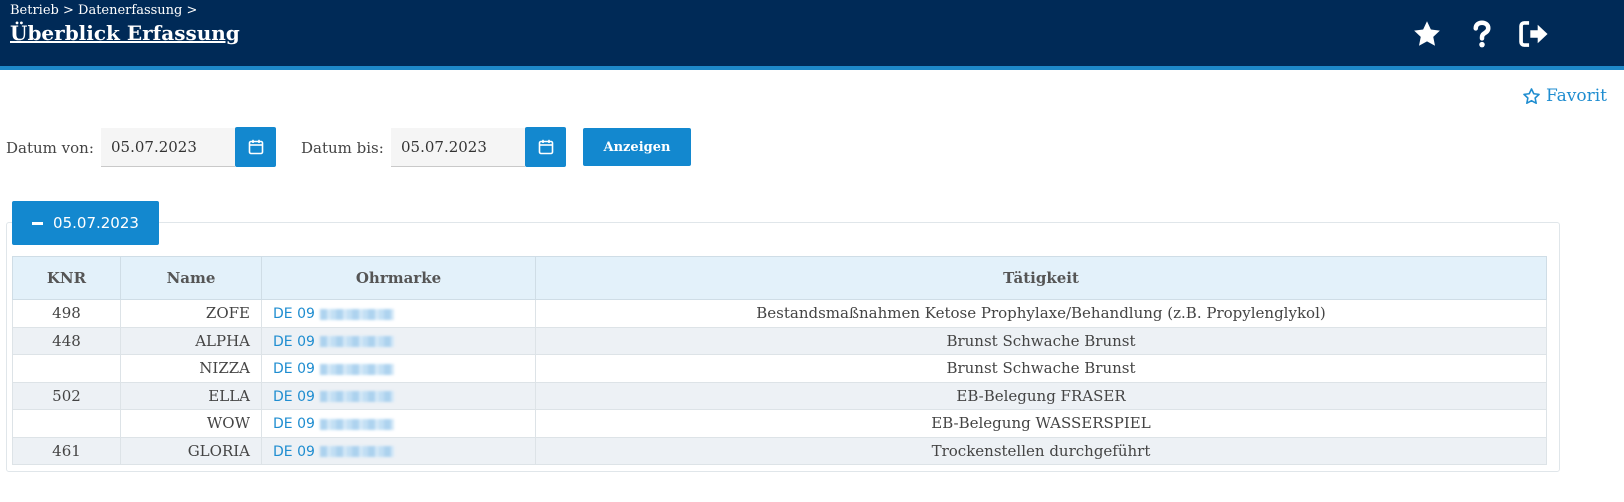 The height and width of the screenshot is (502, 1624). I want to click on cell-knr: 448, so click(66, 340).